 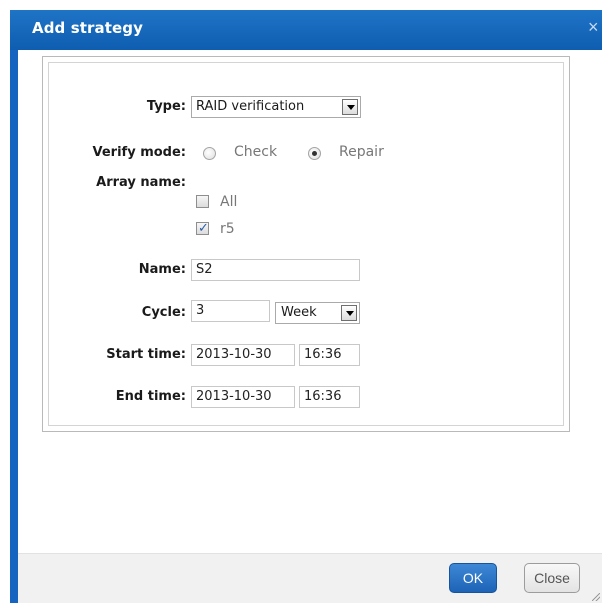 I want to click on type-label: Type:, so click(x=166, y=106).